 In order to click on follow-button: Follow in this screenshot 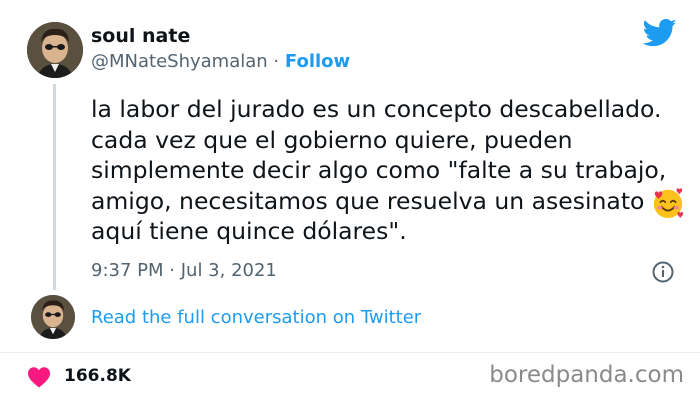, I will do `click(317, 61)`.